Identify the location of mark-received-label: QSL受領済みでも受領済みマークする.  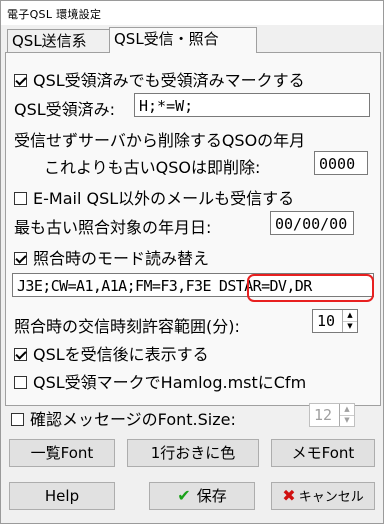
(169, 80).